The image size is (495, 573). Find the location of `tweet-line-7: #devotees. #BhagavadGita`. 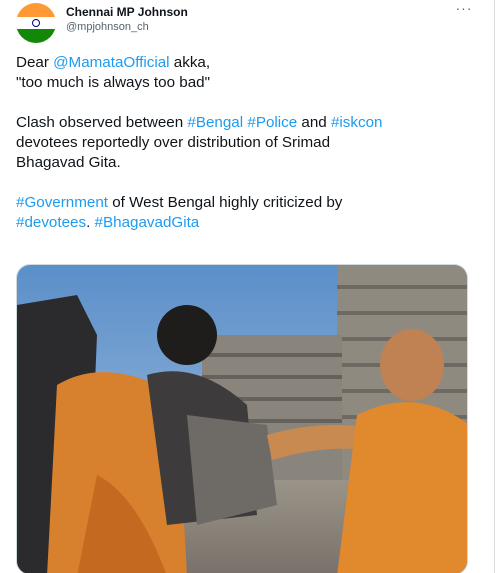

tweet-line-7: #devotees. #BhagavadGita is located at coordinates (246, 223).